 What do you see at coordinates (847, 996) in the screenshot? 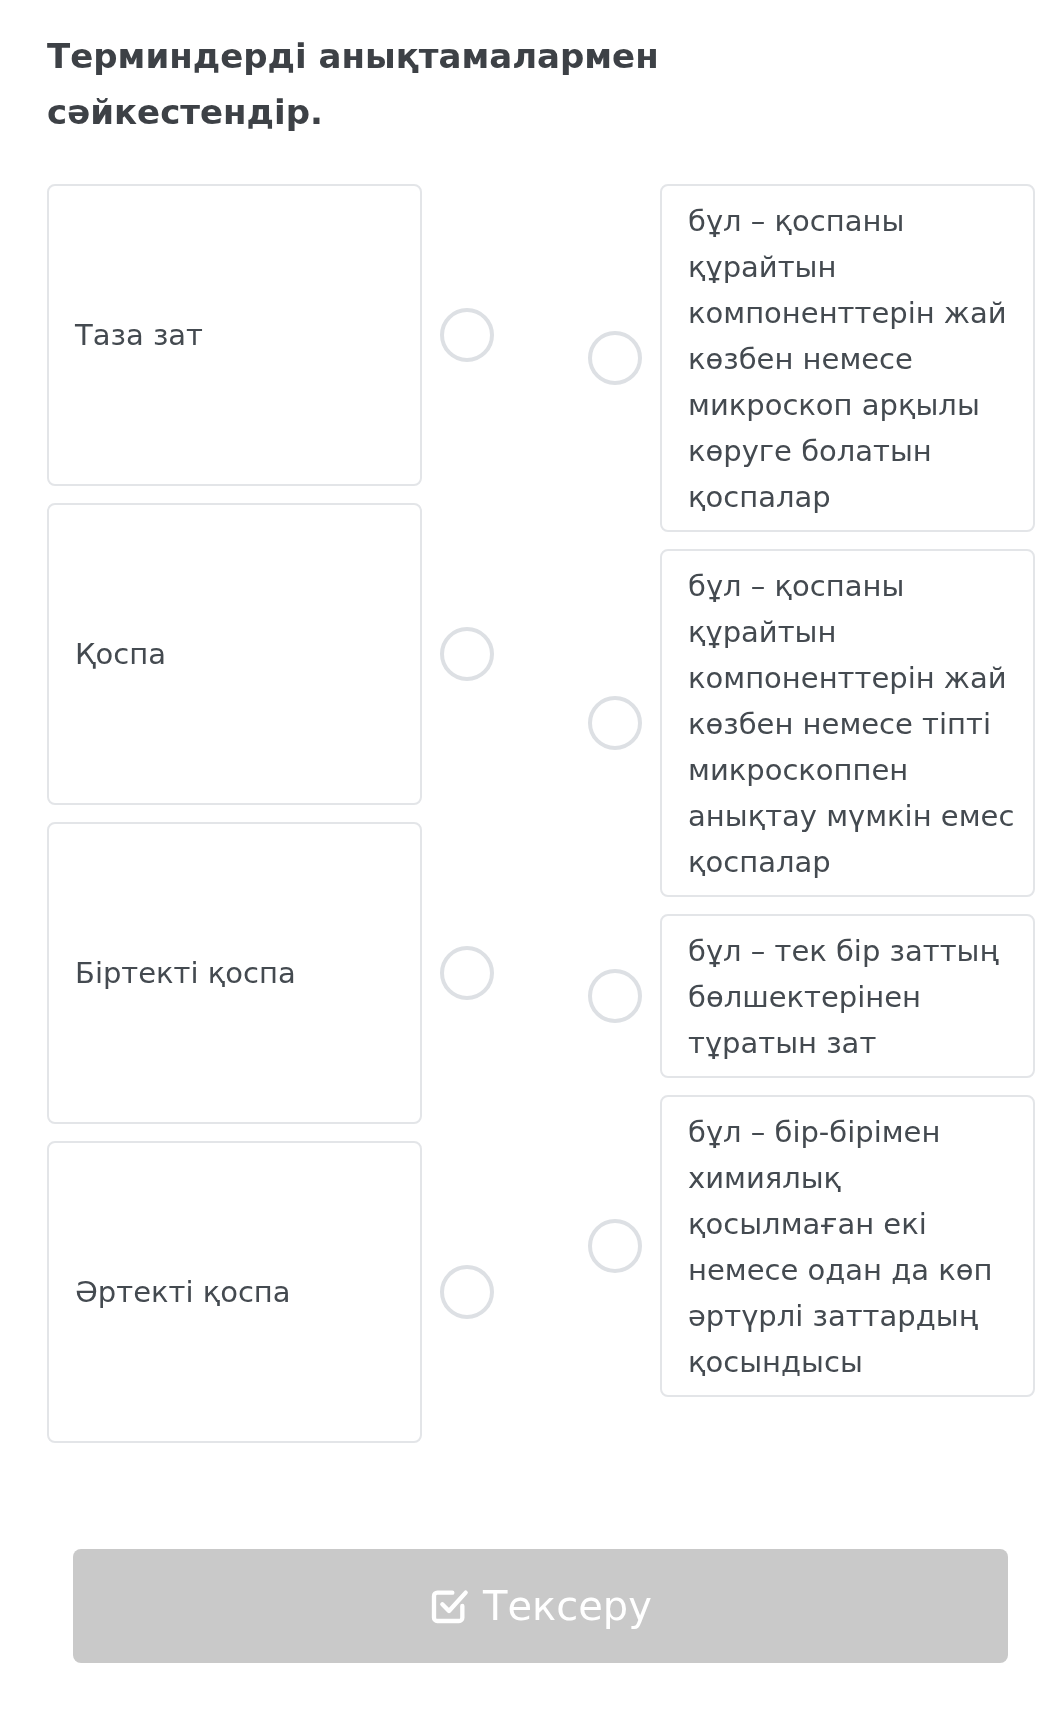
I see `definition-card: бұл – тек бір заттың бөлшектерінен тұратын зат` at bounding box center [847, 996].